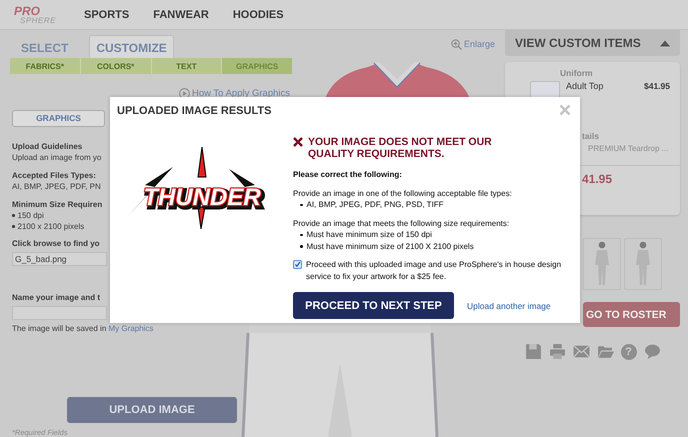  What do you see at coordinates (57, 157) in the screenshot?
I see `guidelines-text: Upload an image from yo` at bounding box center [57, 157].